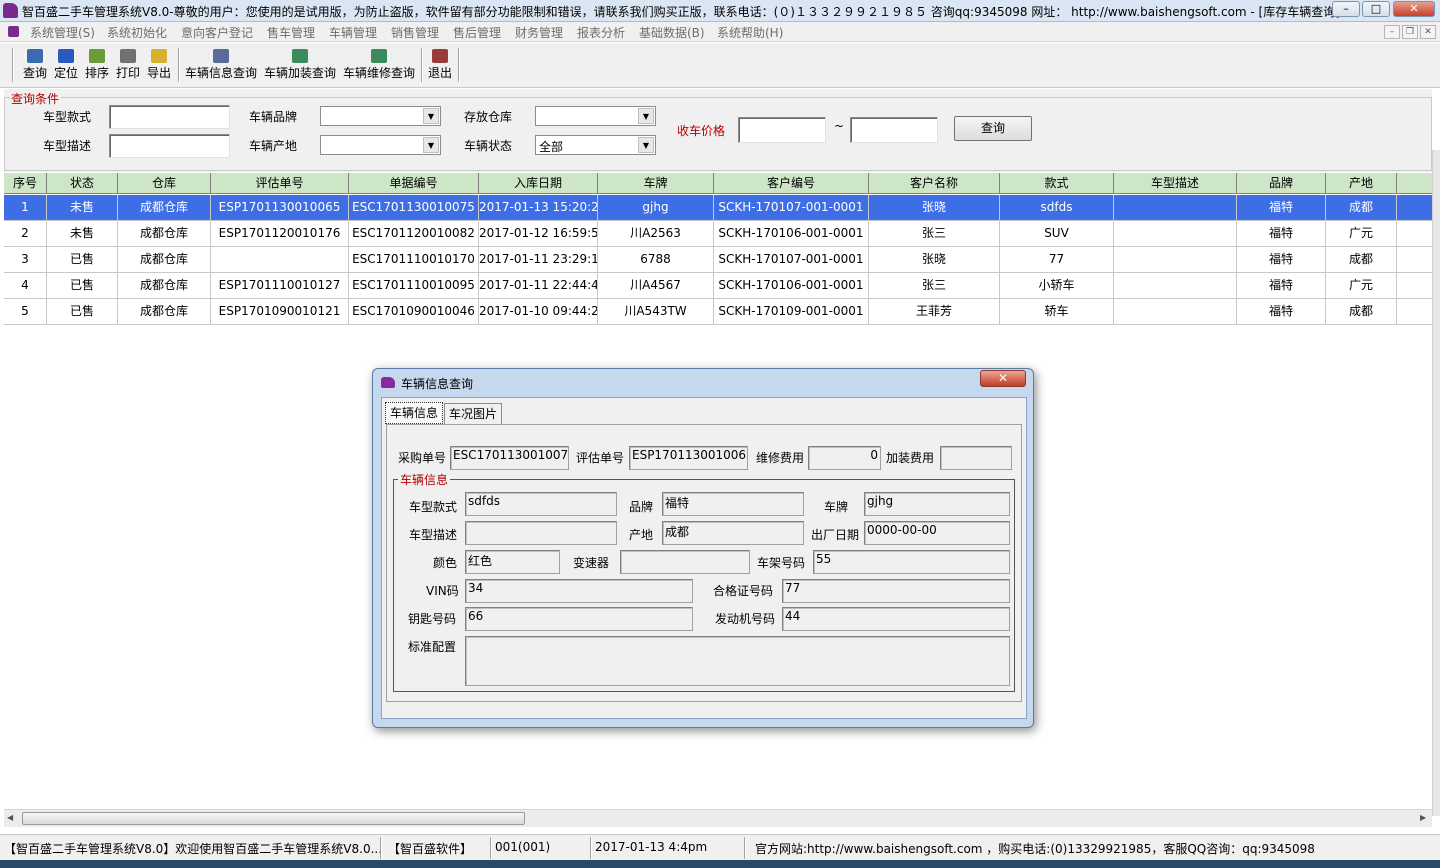 The width and height of the screenshot is (1440, 868). Describe the element at coordinates (595, 116) in the screenshot. I see `warehouse-select: ▼` at that location.